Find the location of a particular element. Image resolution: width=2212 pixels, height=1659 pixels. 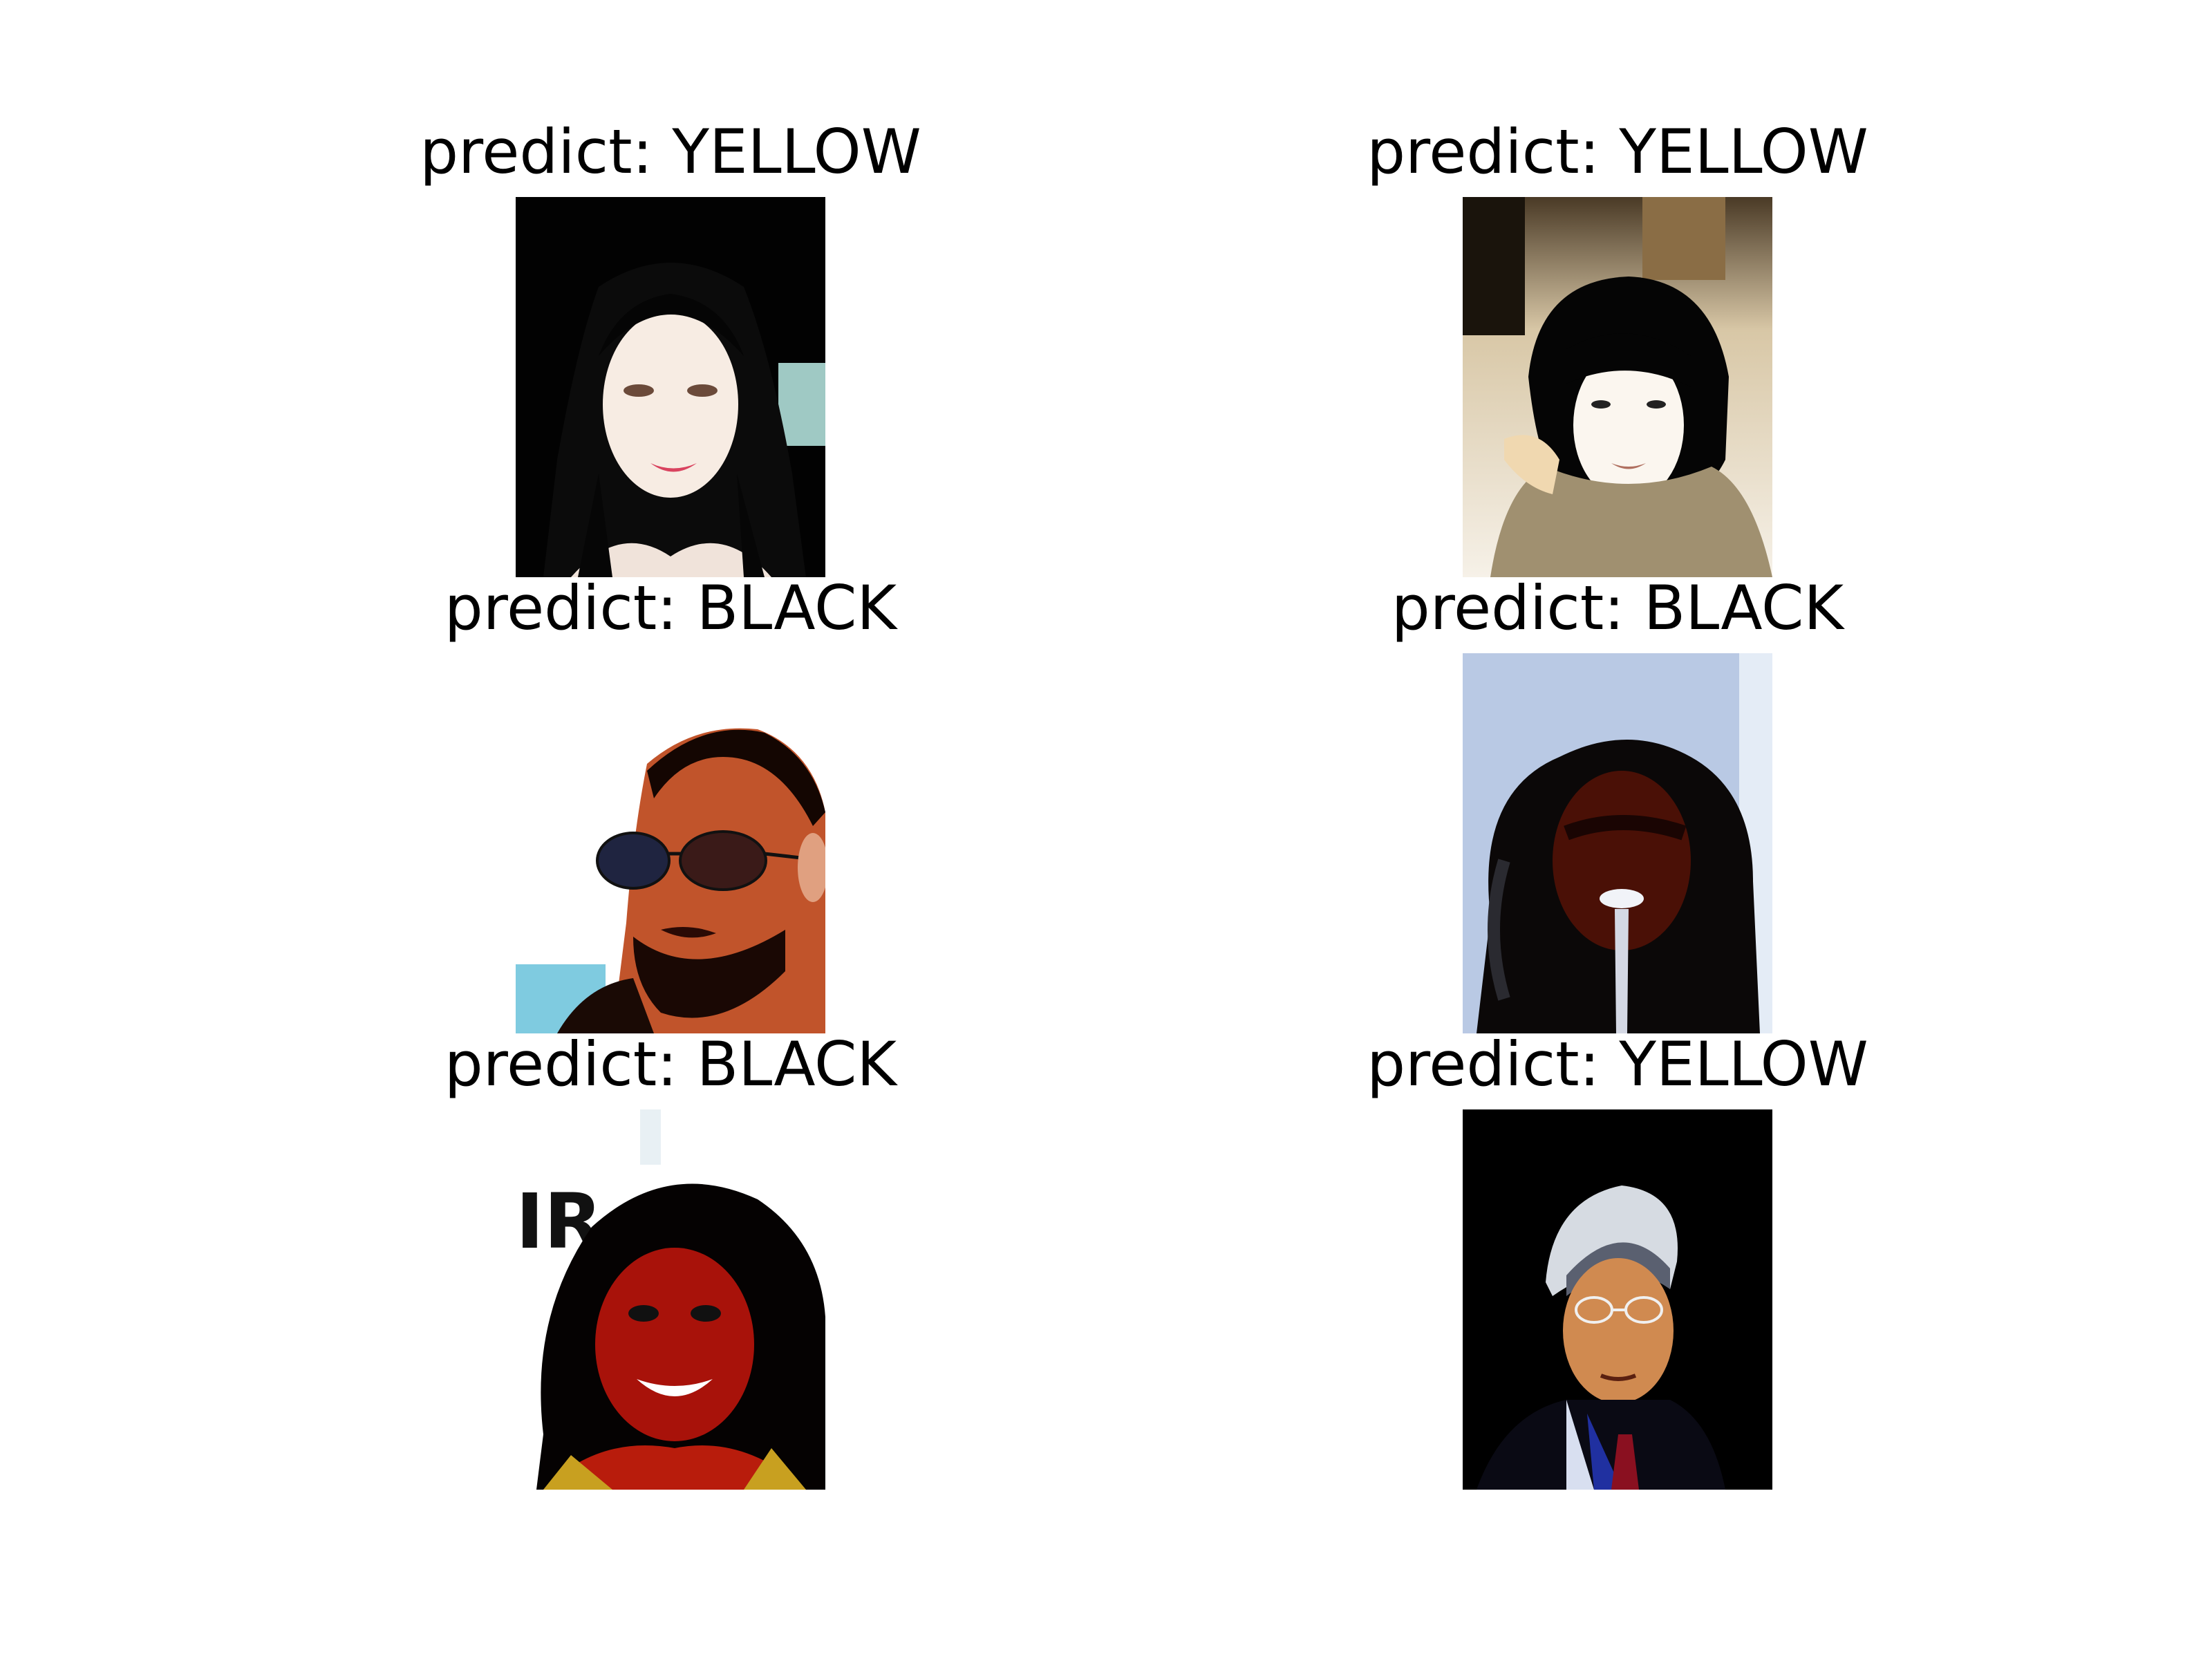

prediction-panel-1: predict: YELLOW is located at coordinates (670, 359).